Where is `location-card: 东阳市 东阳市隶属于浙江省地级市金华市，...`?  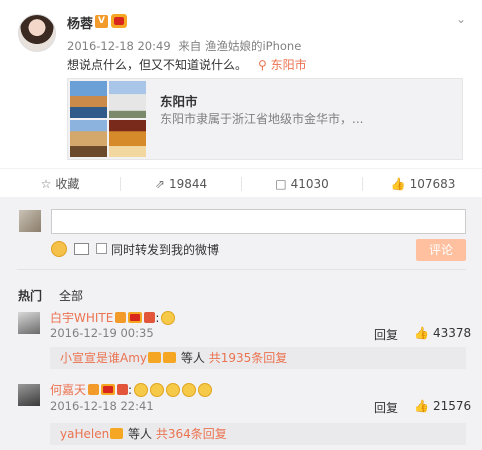 location-card: 东阳市 东阳市隶属于浙江省地级市金华市，... is located at coordinates (265, 119).